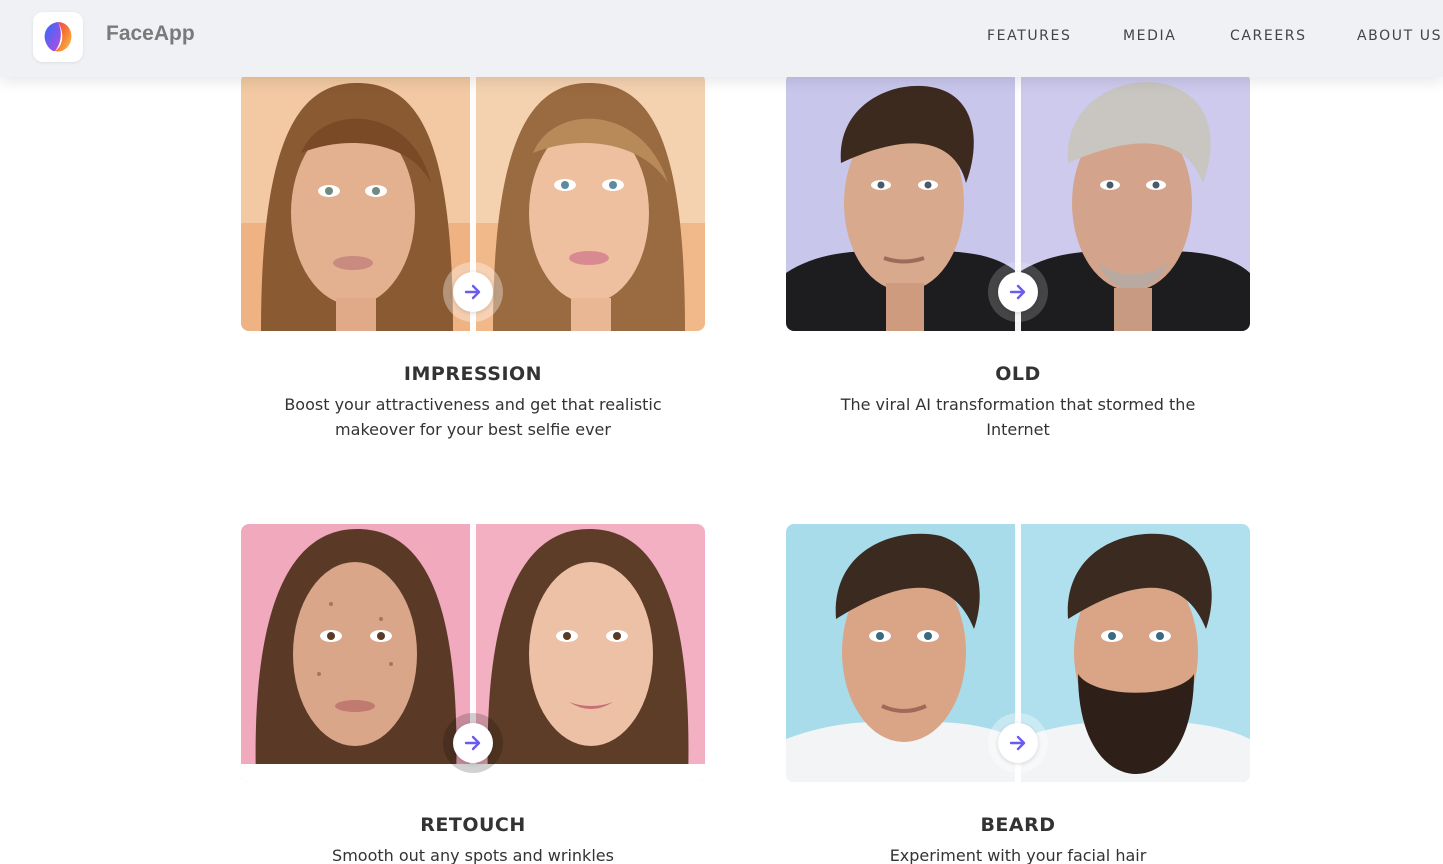  I want to click on feature-title: RETOUCH, so click(473, 825).